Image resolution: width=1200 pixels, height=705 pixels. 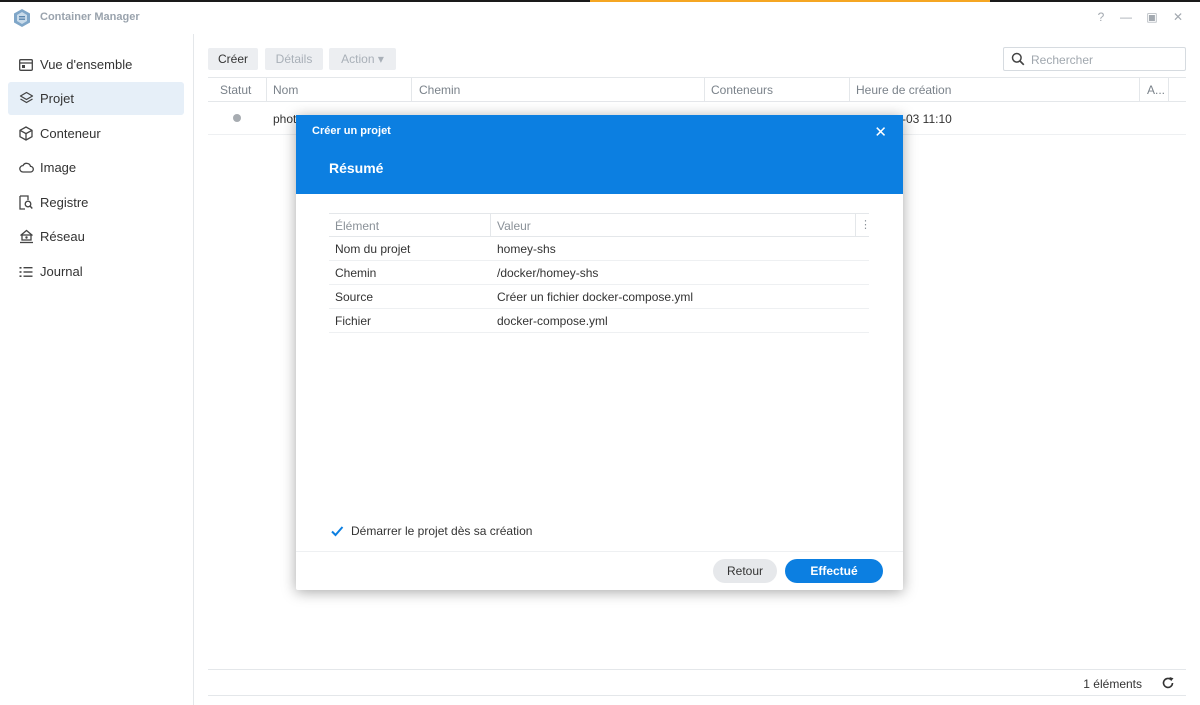 What do you see at coordinates (600, 225) in the screenshot?
I see `summary-header: Élément Valeur ⋮` at bounding box center [600, 225].